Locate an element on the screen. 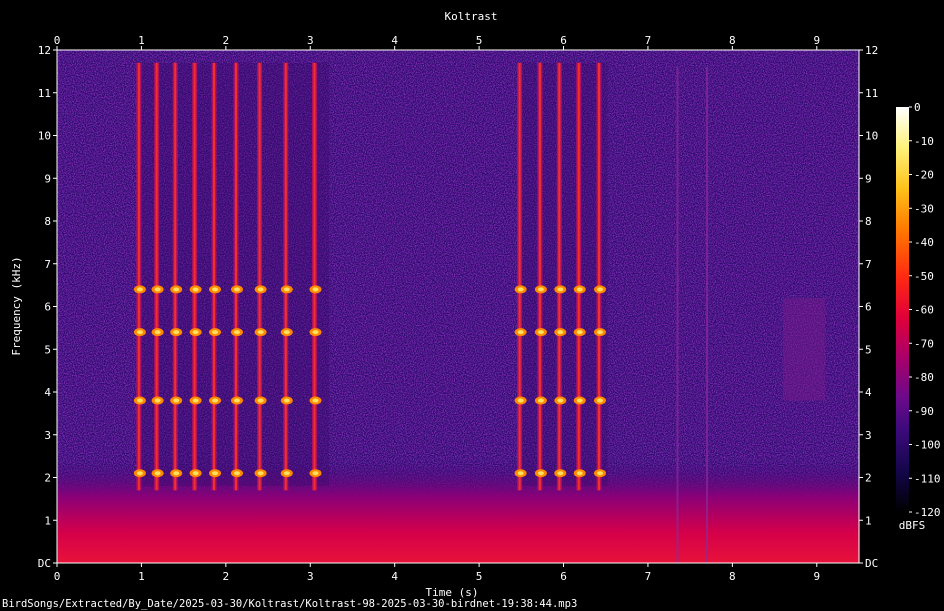 Image resolution: width=944 pixels, height=611 pixels. colorbar-tick-label: -40 is located at coordinates (924, 242).